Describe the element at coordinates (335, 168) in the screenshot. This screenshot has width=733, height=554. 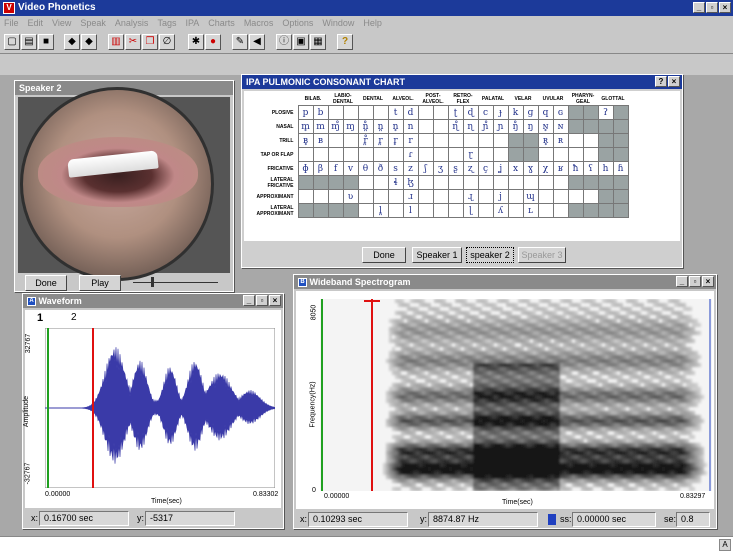
I see `ipa-cell: f` at that location.